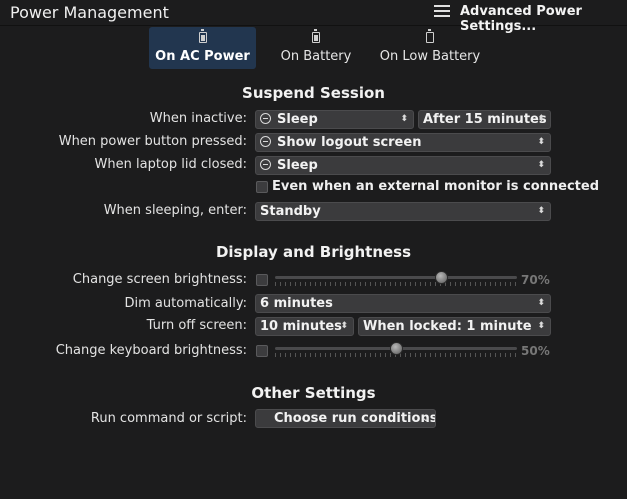 The width and height of the screenshot is (627, 499). Describe the element at coordinates (170, 164) in the screenshot. I see `lid-closed-label: When laptop lid closed:` at that location.